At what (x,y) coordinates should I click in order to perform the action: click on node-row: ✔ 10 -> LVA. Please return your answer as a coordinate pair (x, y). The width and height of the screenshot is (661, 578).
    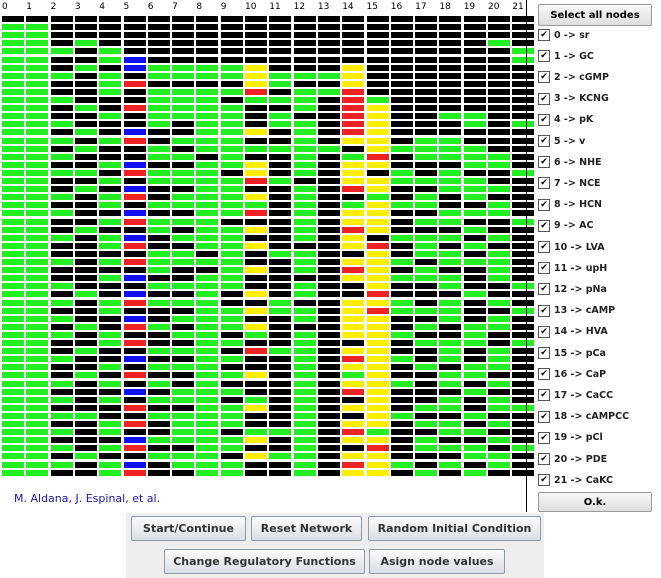
    Looking at the image, I should click on (571, 247).